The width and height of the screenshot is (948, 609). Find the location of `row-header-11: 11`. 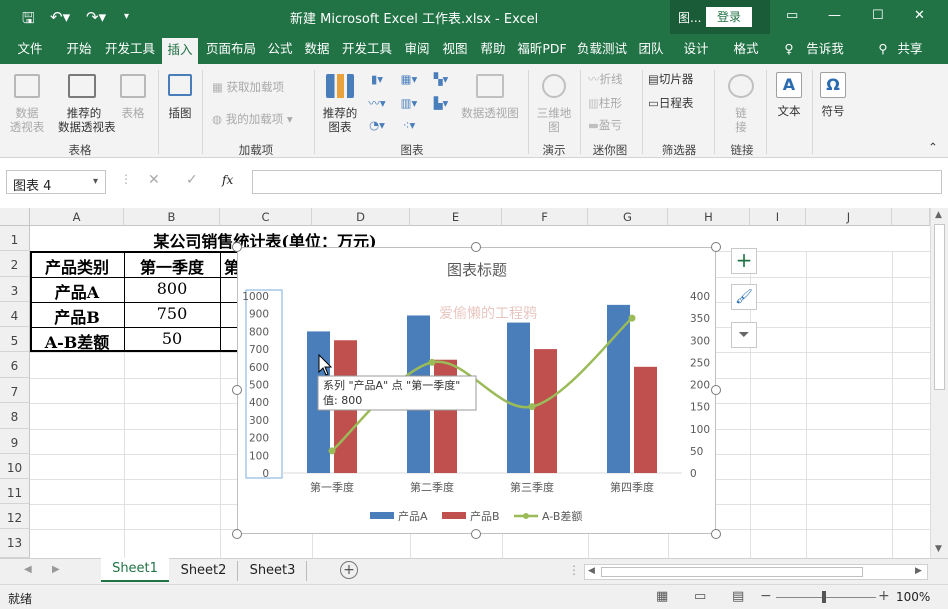

row-header-11: 11 is located at coordinates (15, 491).